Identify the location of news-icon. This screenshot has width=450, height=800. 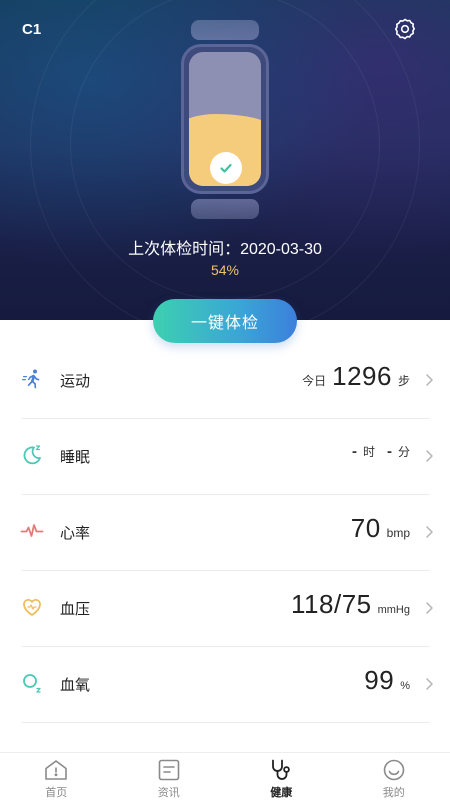
(169, 770).